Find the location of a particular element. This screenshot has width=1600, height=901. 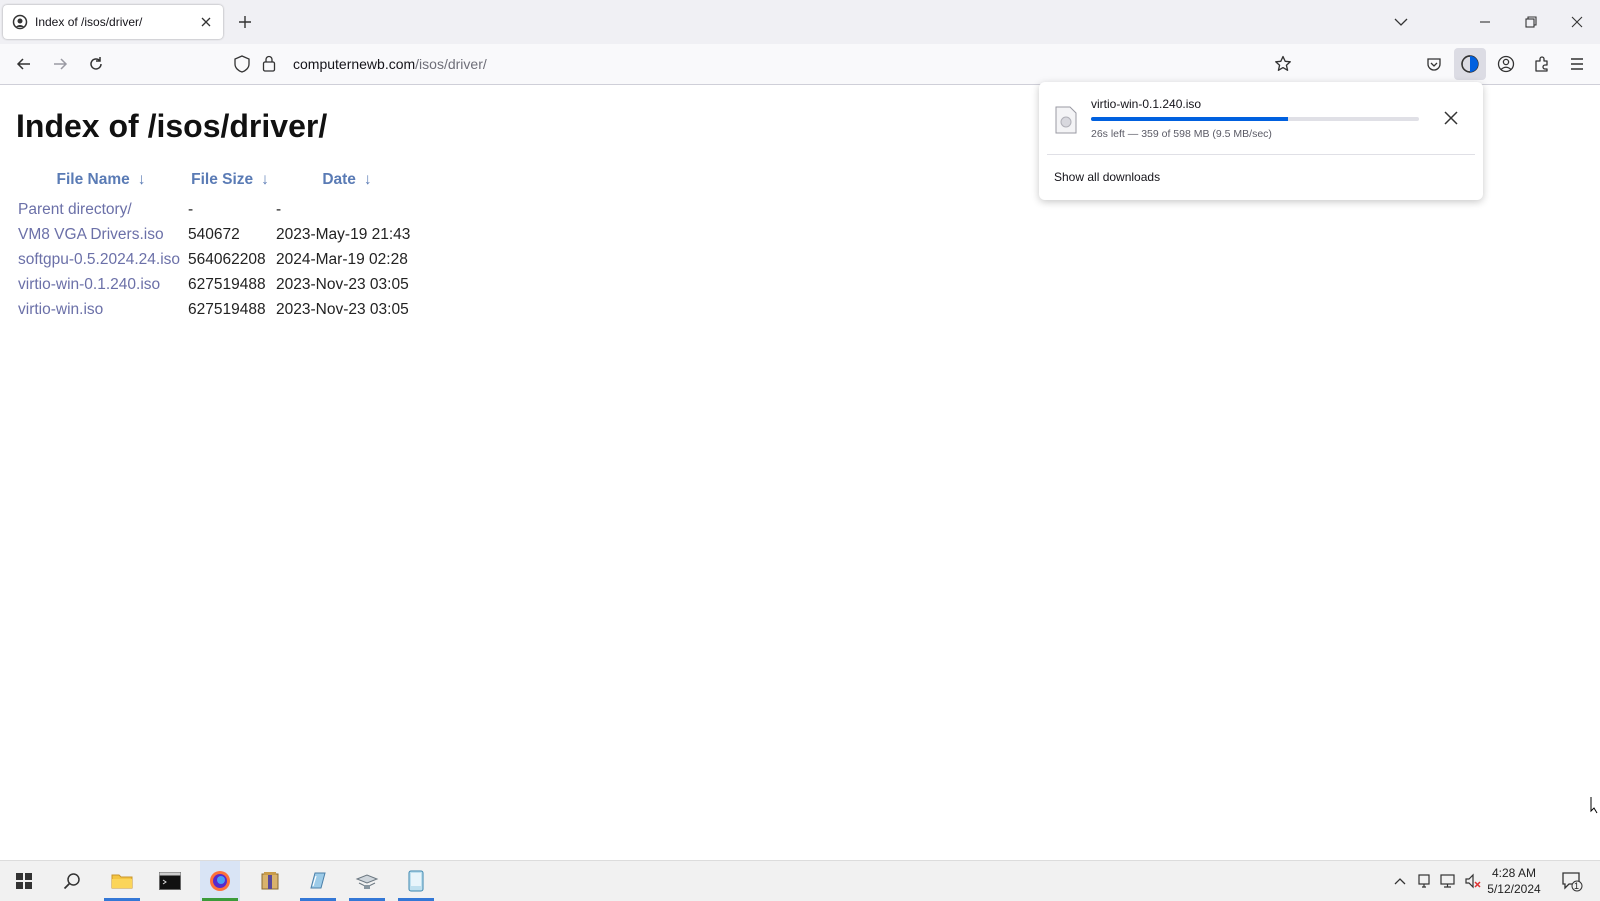

start-button is located at coordinates (24, 881).